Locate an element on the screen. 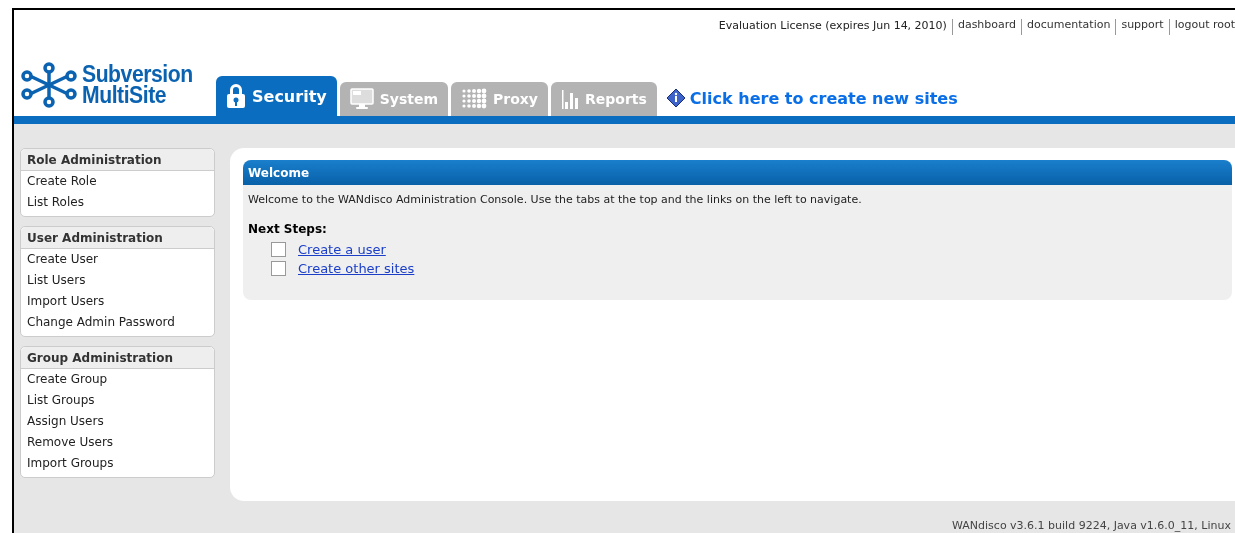 The height and width of the screenshot is (533, 1235). bar-chart-icon is located at coordinates (570, 99).